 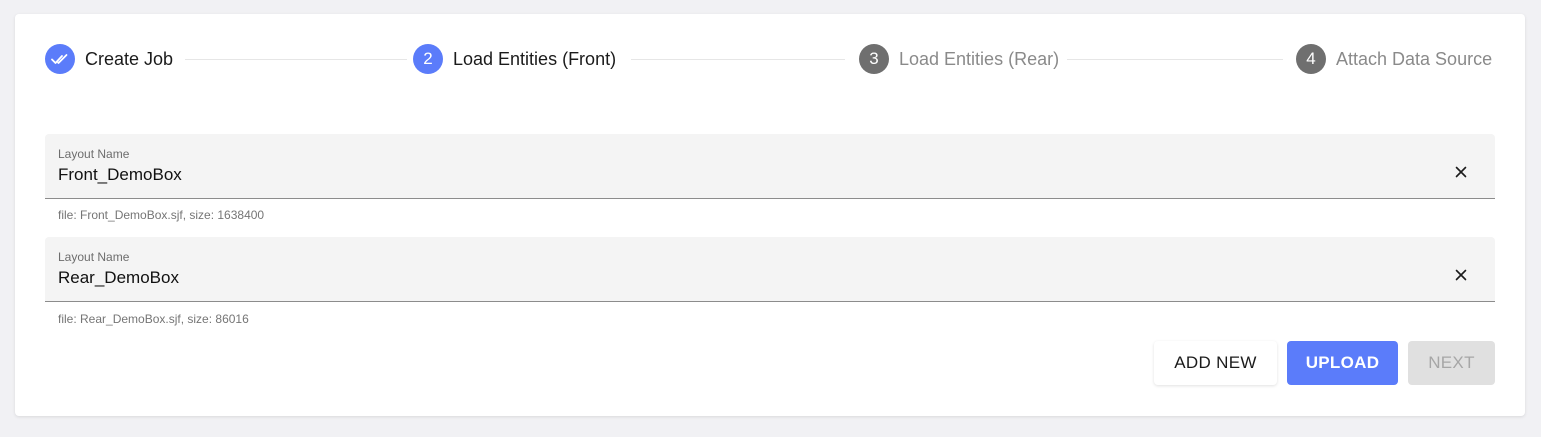 What do you see at coordinates (535, 58) in the screenshot?
I see `step-label: Load Entities (Front)` at bounding box center [535, 58].